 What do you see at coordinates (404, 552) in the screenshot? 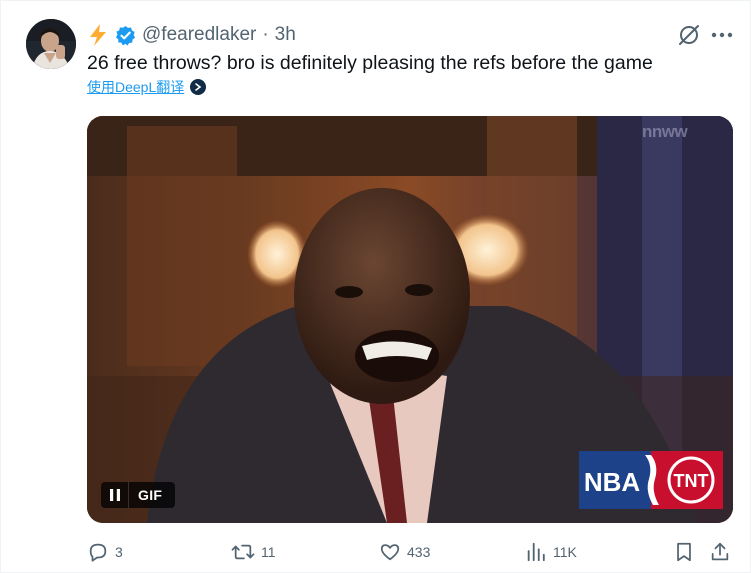
I see `like-button: 433` at bounding box center [404, 552].